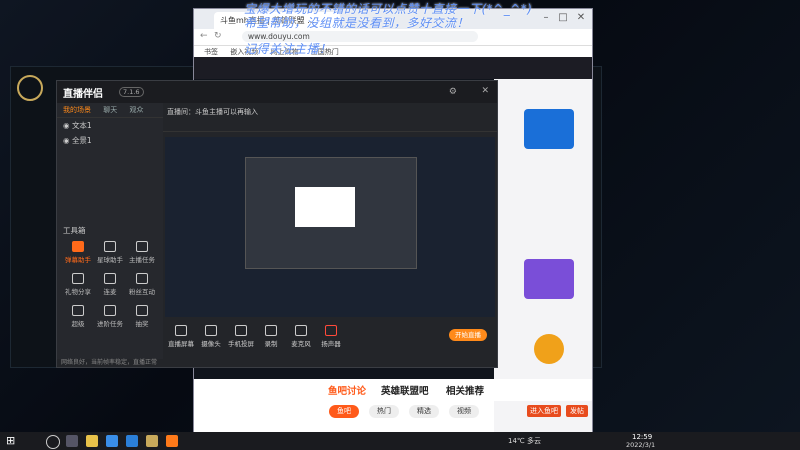  I want to click on game-taskbar-icon, so click(152, 441).